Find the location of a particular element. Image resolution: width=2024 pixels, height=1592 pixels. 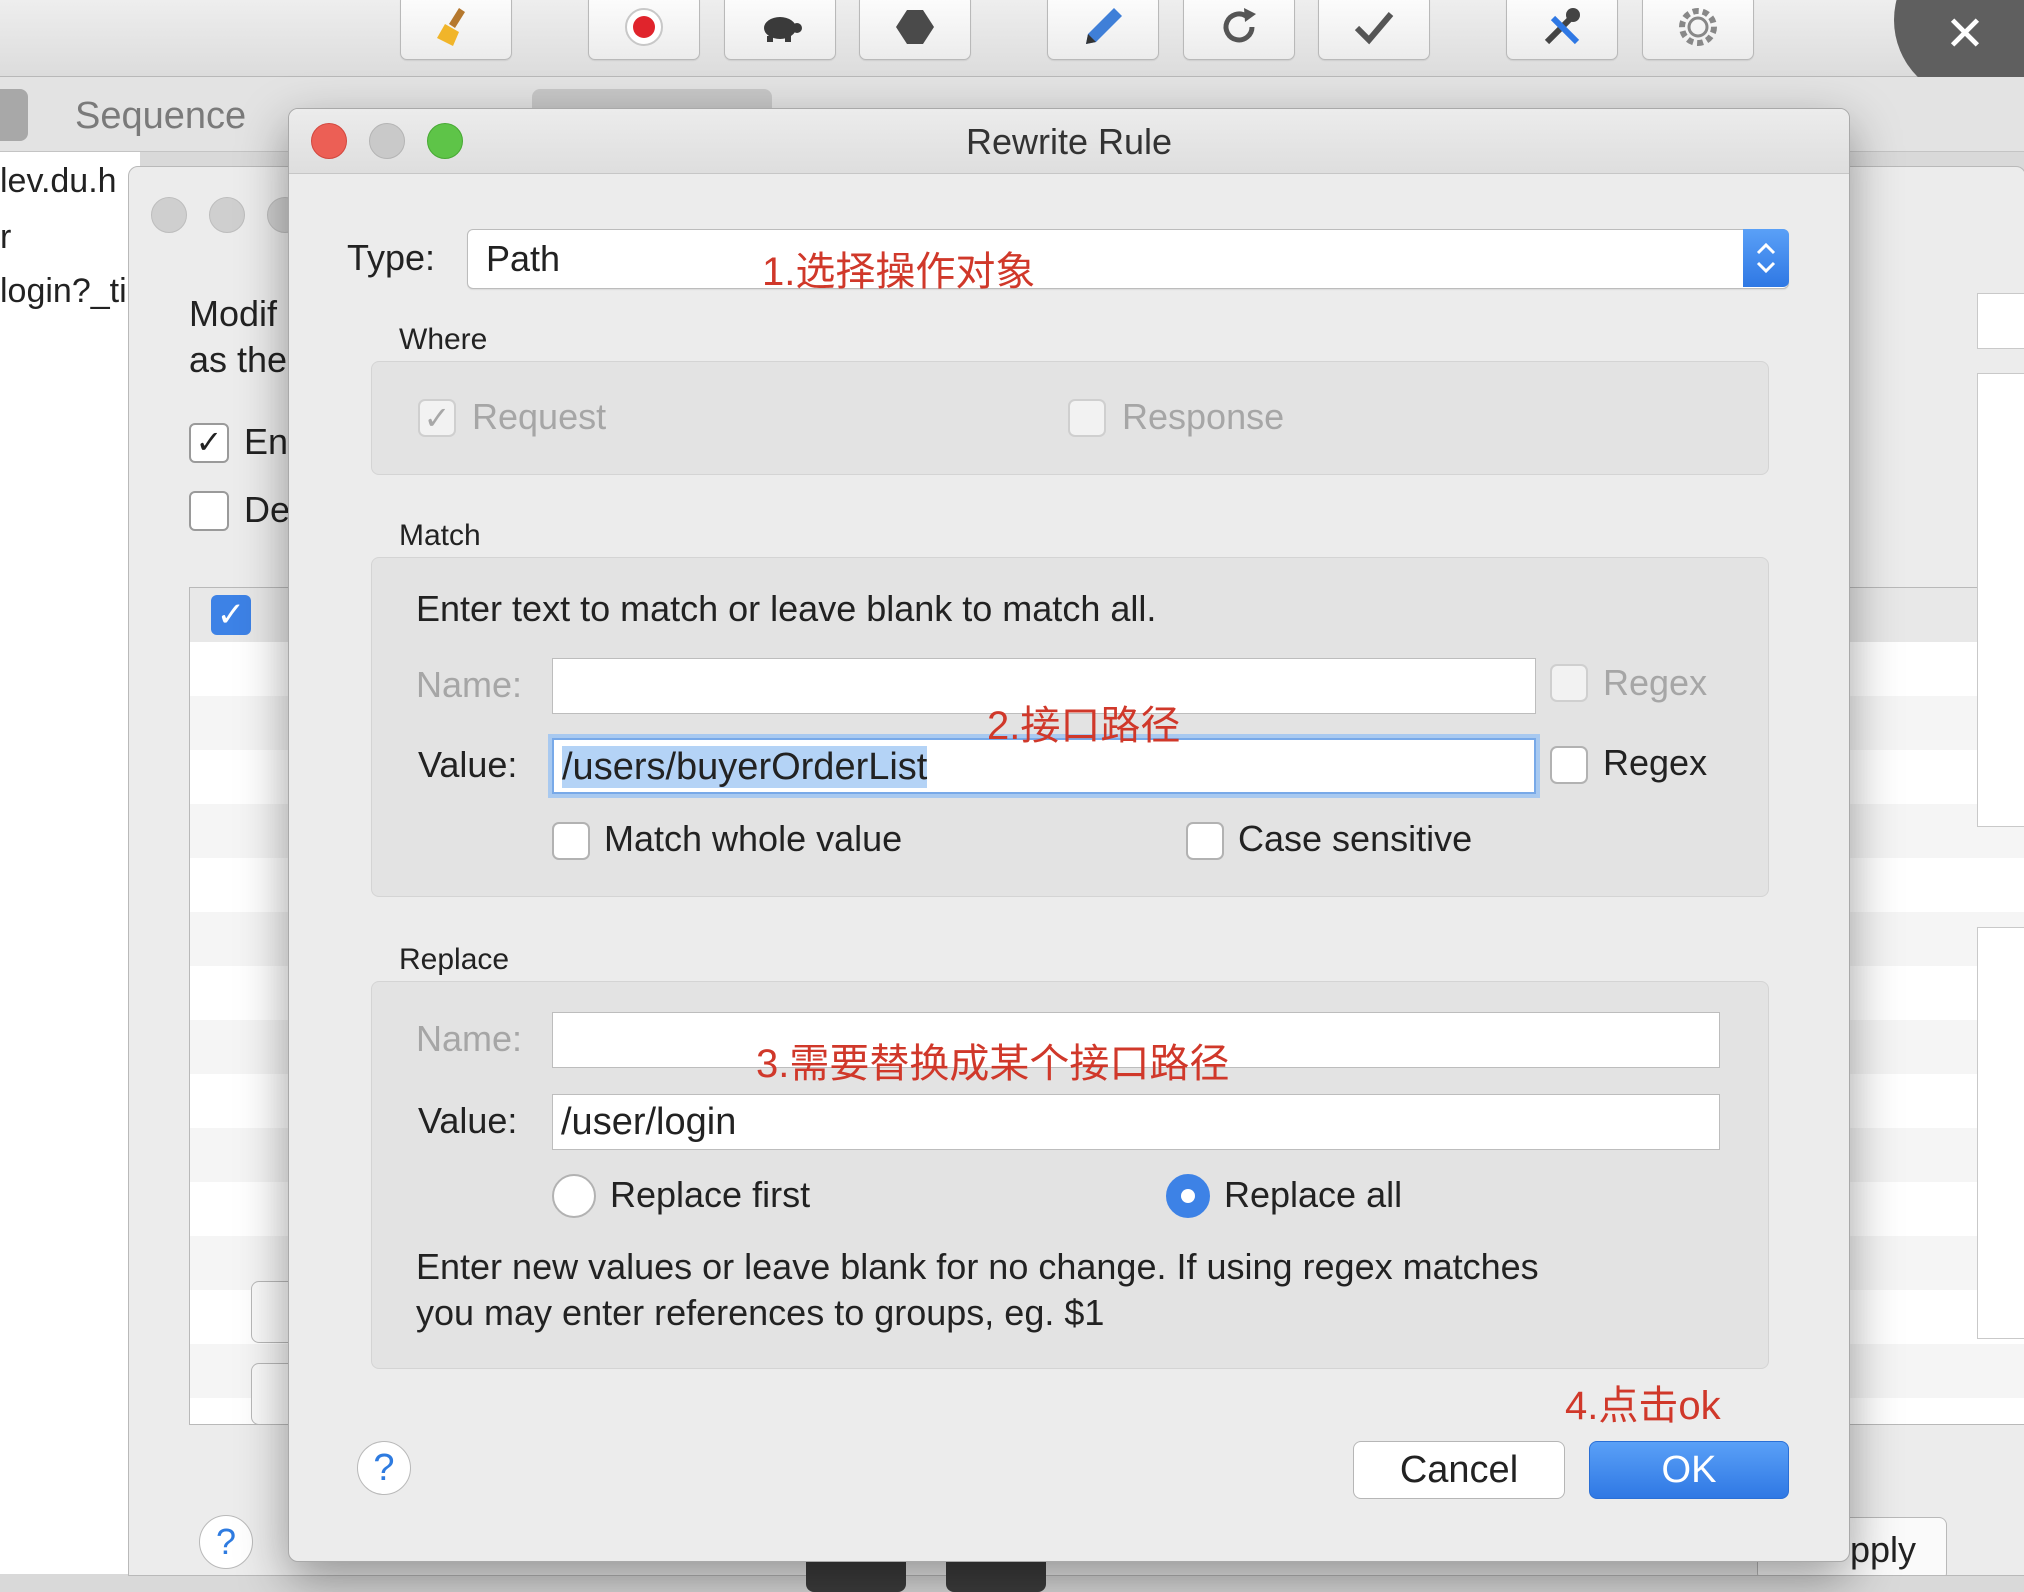

replace-name-label: Name: is located at coordinates (469, 1038).